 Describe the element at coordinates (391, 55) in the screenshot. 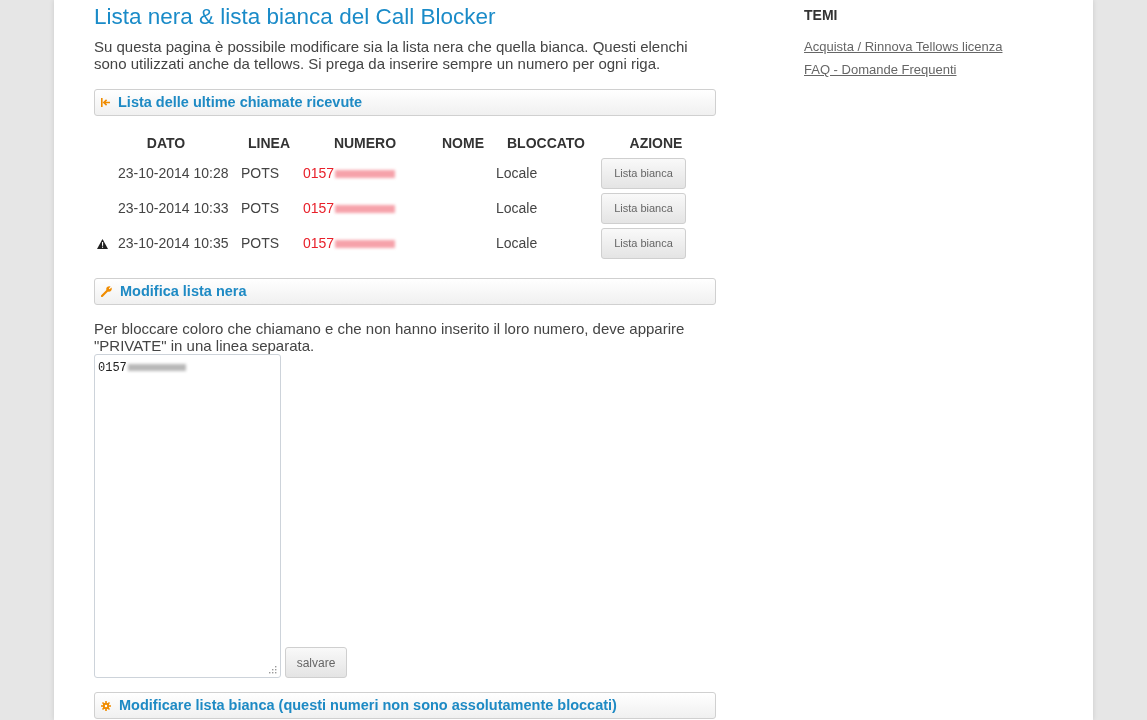

I see `intro-text: Su questa pagina è possibile modificare sia la lista nera che quella bianca. Questi elenchi sono utilizzati anche da tellows. Si prega da inserire sempre un numero per ogni riga.` at that location.